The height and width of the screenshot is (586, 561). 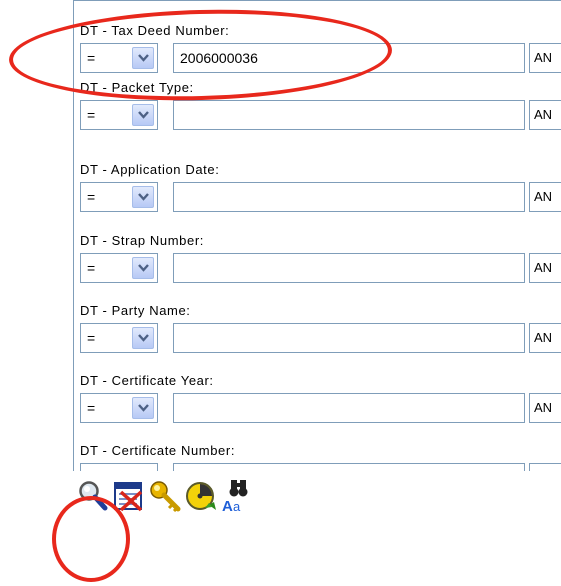 What do you see at coordinates (93, 498) in the screenshot?
I see `magnifier-icon` at bounding box center [93, 498].